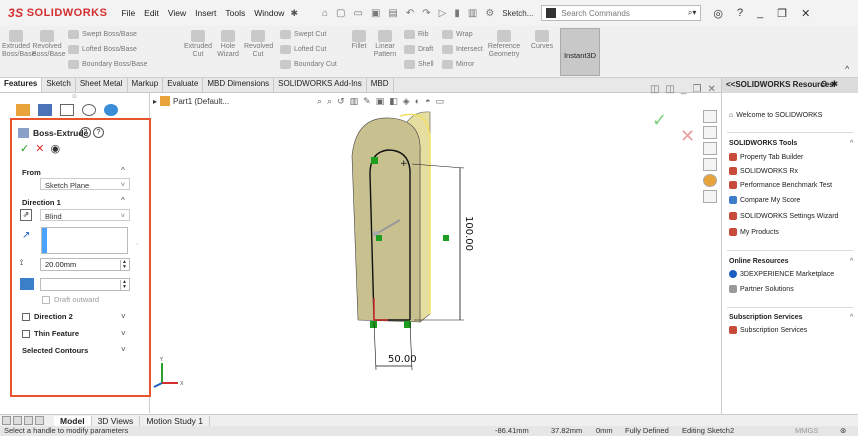 The image size is (858, 436). Describe the element at coordinates (89, 110) in the screenshot. I see `dimxpert-tab-icon` at that location.